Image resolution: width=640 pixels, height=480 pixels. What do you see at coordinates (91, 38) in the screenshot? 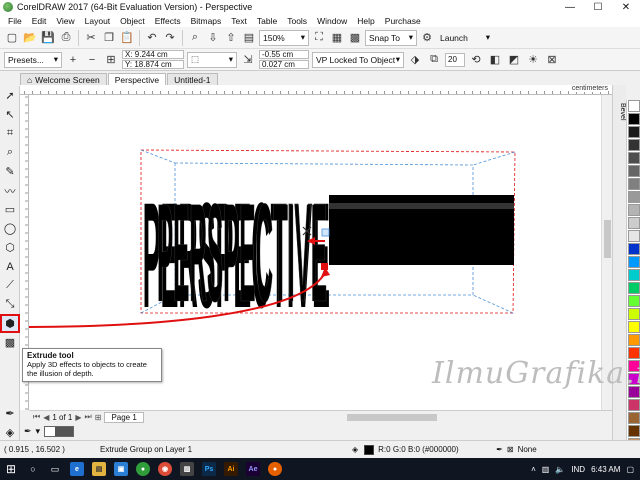
I see `cut-icon: ✂` at bounding box center [91, 38].